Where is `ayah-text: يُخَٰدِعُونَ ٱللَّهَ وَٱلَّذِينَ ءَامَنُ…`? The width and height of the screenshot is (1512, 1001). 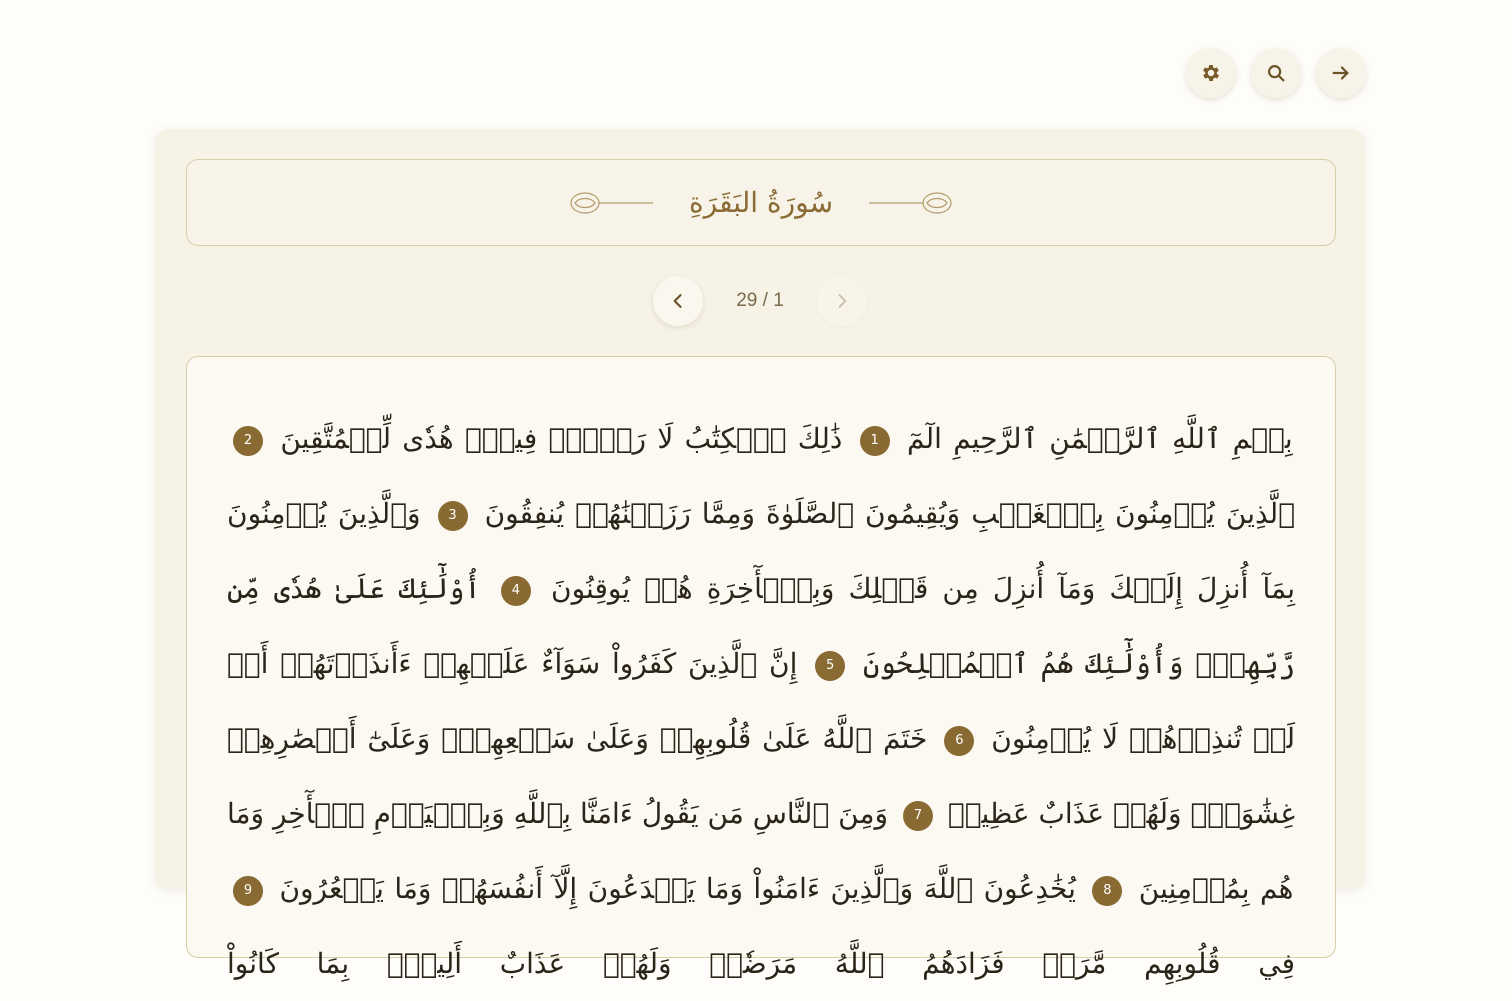 ayah-text: يُخَٰدِعُونَ ٱللَّهَ وَٱلَّذِينَ ءَامَنُ… is located at coordinates (677, 888).